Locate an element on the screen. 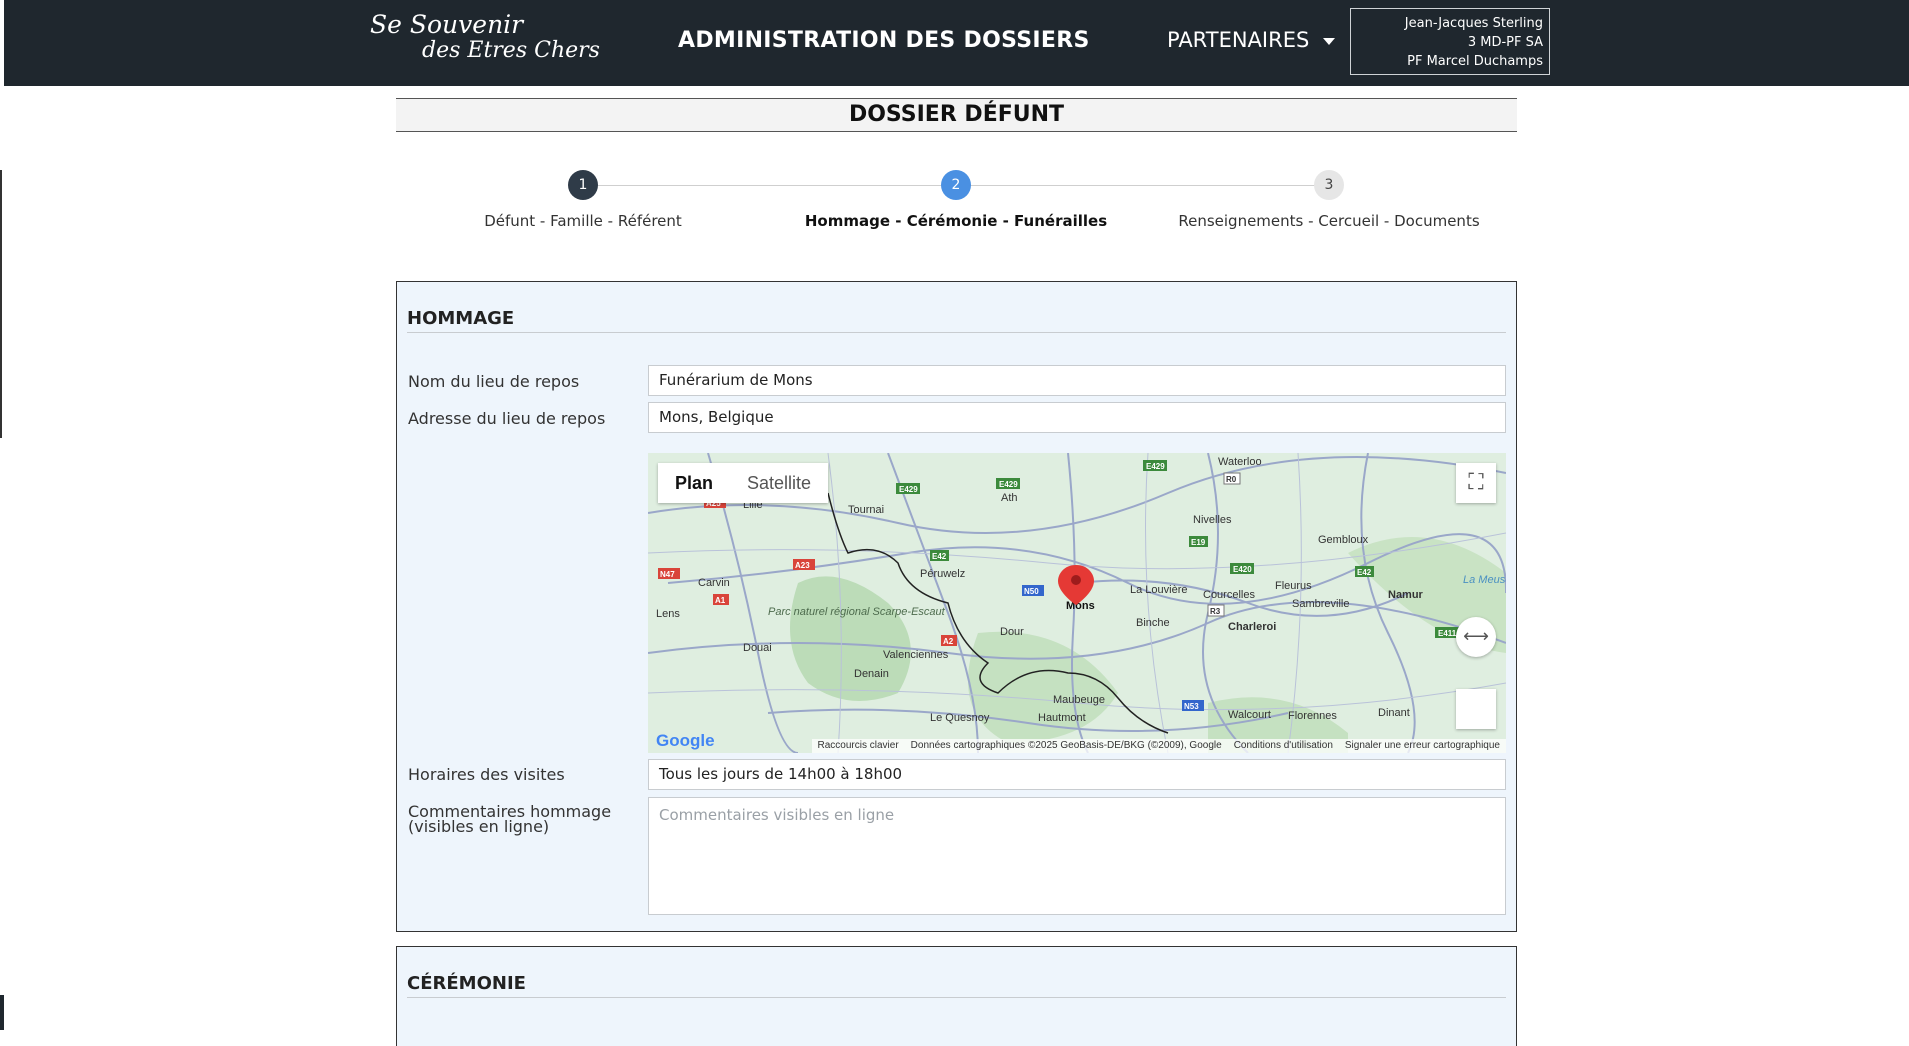 The width and height of the screenshot is (1909, 1046). comments-textarea: Commentaires visibles en ligne is located at coordinates (1077, 856).